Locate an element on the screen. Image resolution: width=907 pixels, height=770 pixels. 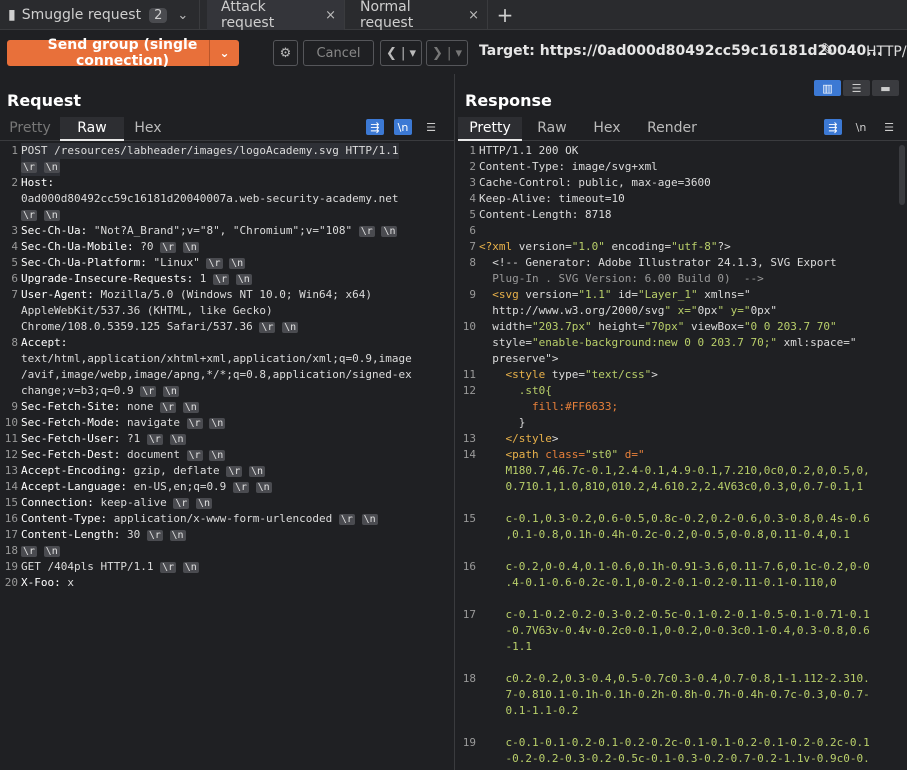
line-number: 15 is located at coordinates (11, 502).